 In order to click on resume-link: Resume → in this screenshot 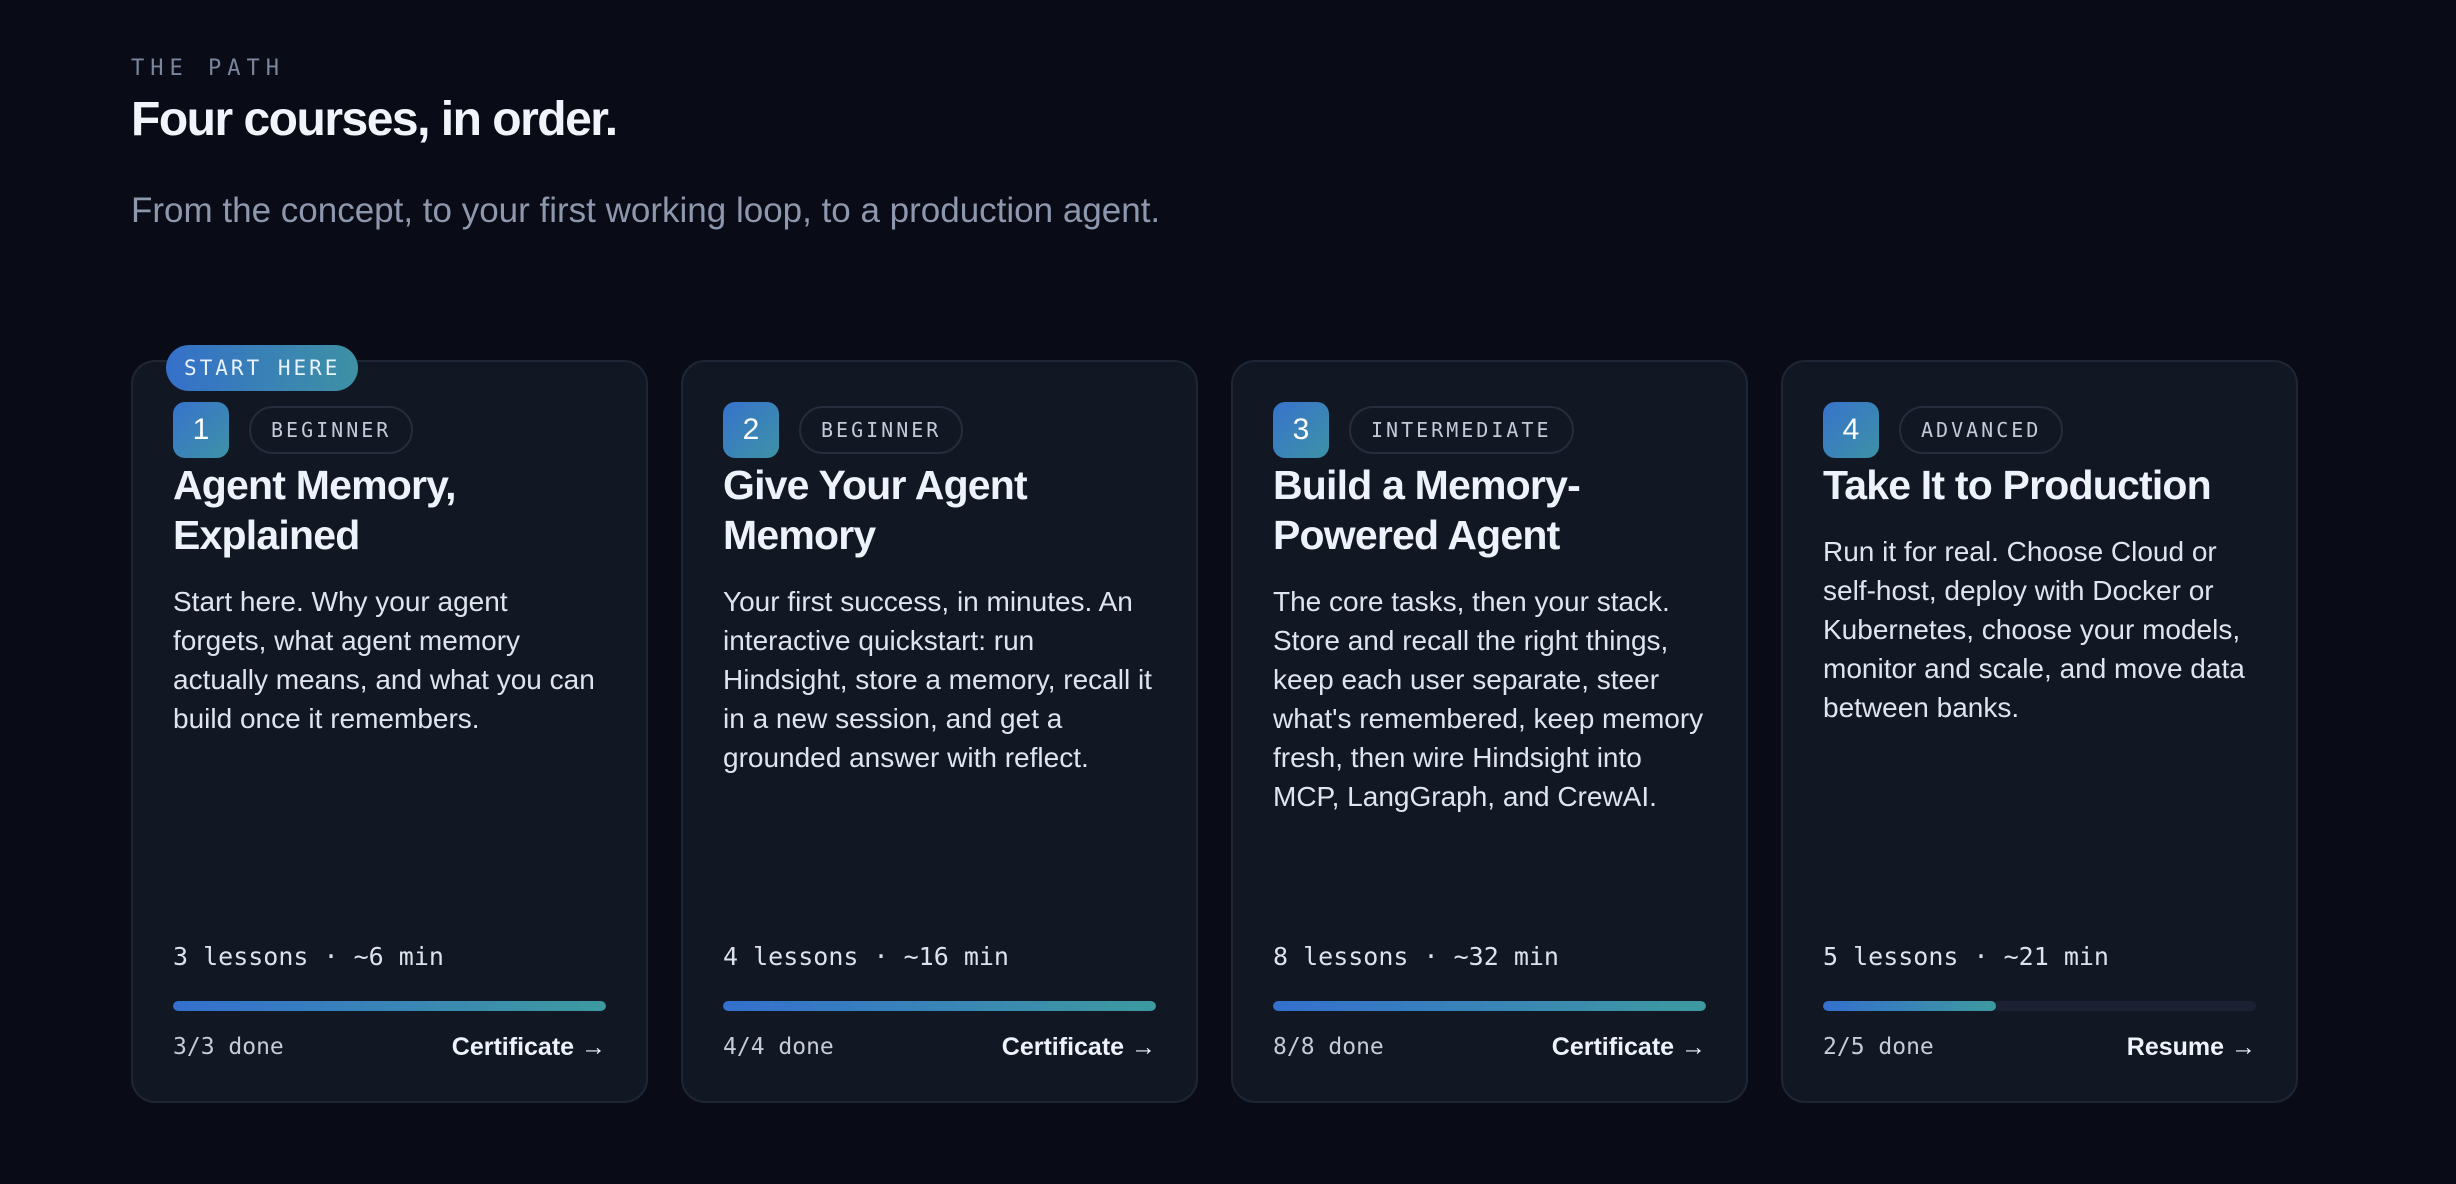, I will do `click(2191, 1047)`.